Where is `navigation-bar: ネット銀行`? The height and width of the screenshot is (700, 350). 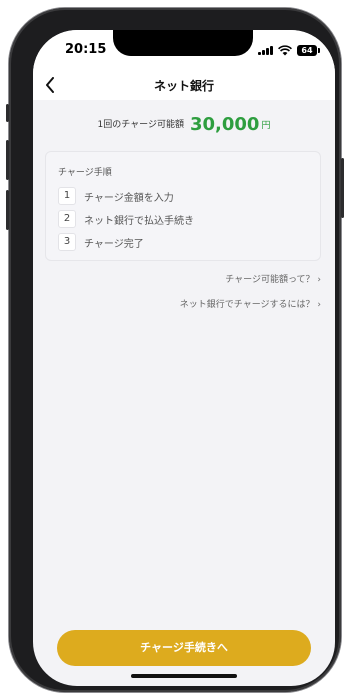 navigation-bar: ネット銀行 is located at coordinates (184, 87).